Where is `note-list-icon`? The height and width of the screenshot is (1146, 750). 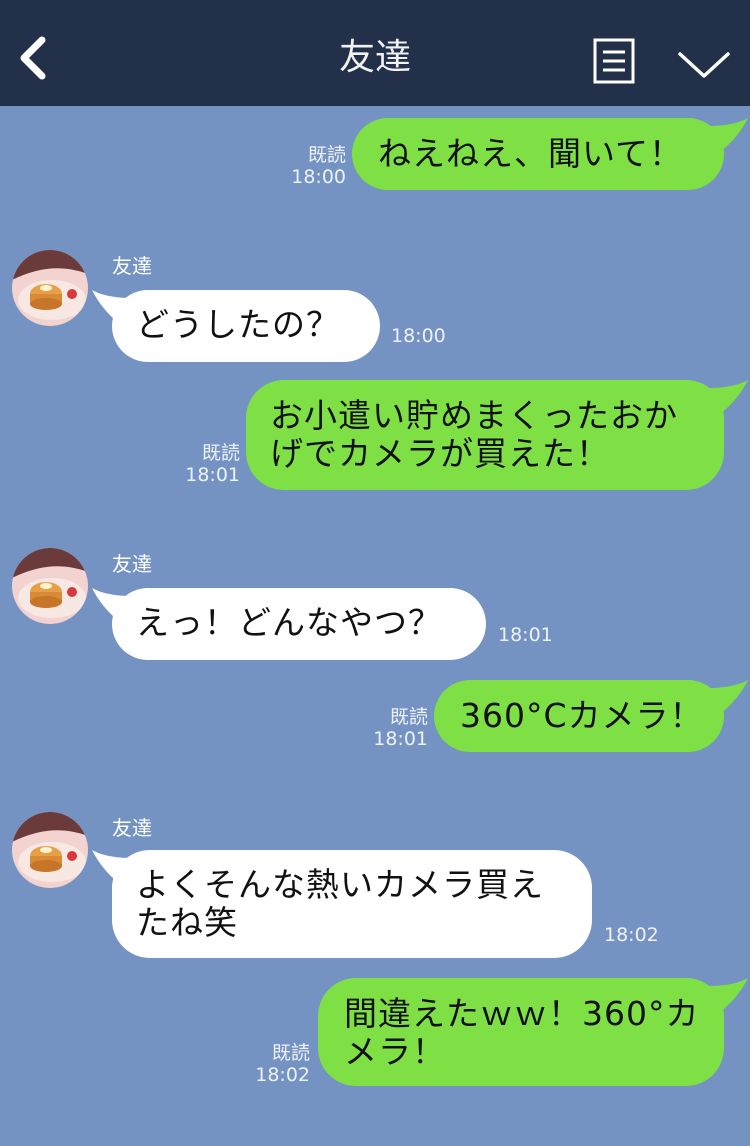
note-list-icon is located at coordinates (614, 61).